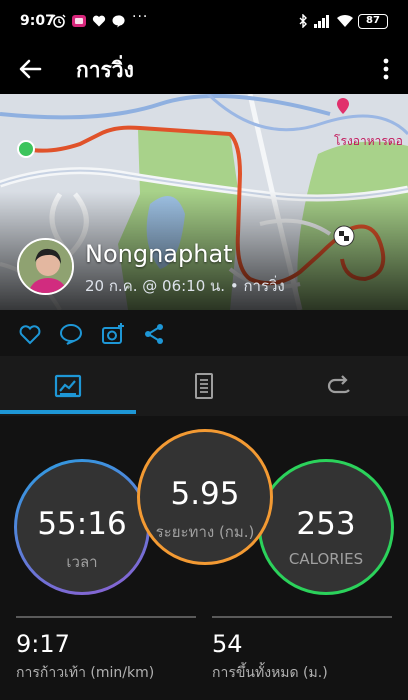  What do you see at coordinates (113, 334) in the screenshot?
I see `add-photo-icon` at bounding box center [113, 334].